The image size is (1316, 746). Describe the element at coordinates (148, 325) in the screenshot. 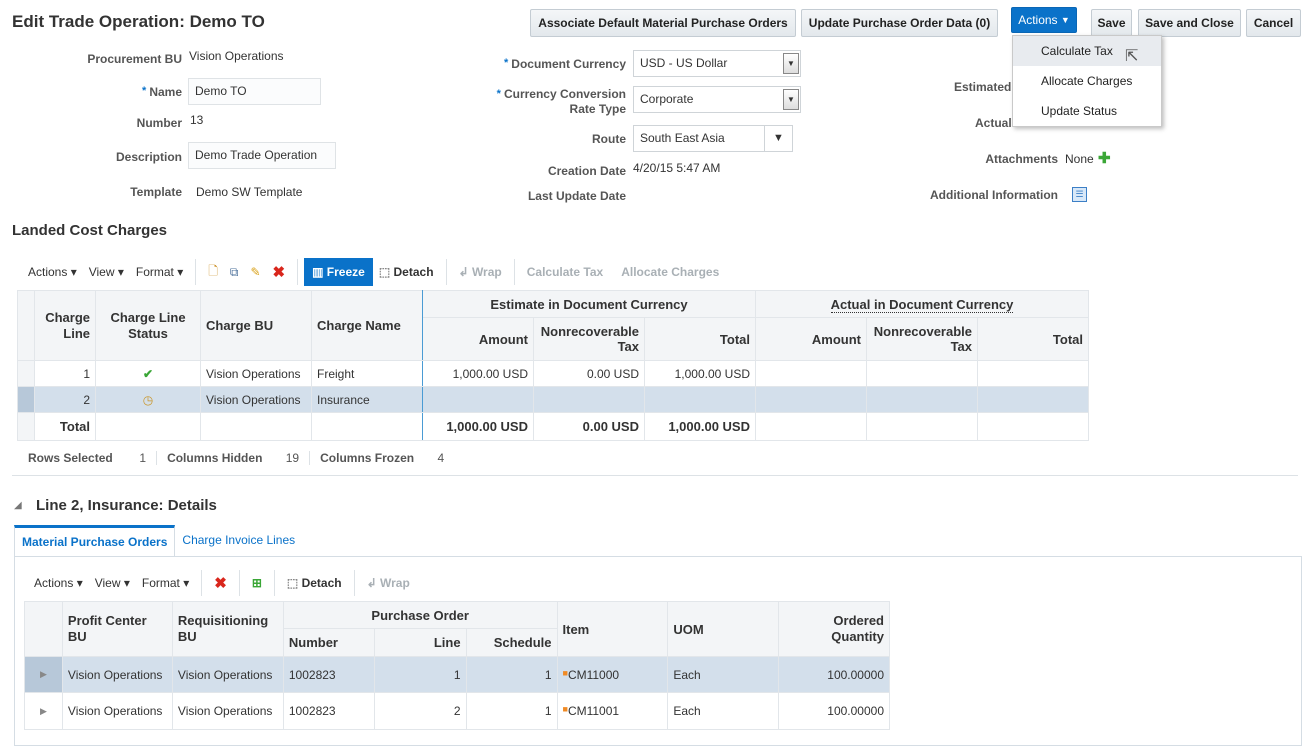

I see `col-charge-line-status: Charge Line Status` at that location.